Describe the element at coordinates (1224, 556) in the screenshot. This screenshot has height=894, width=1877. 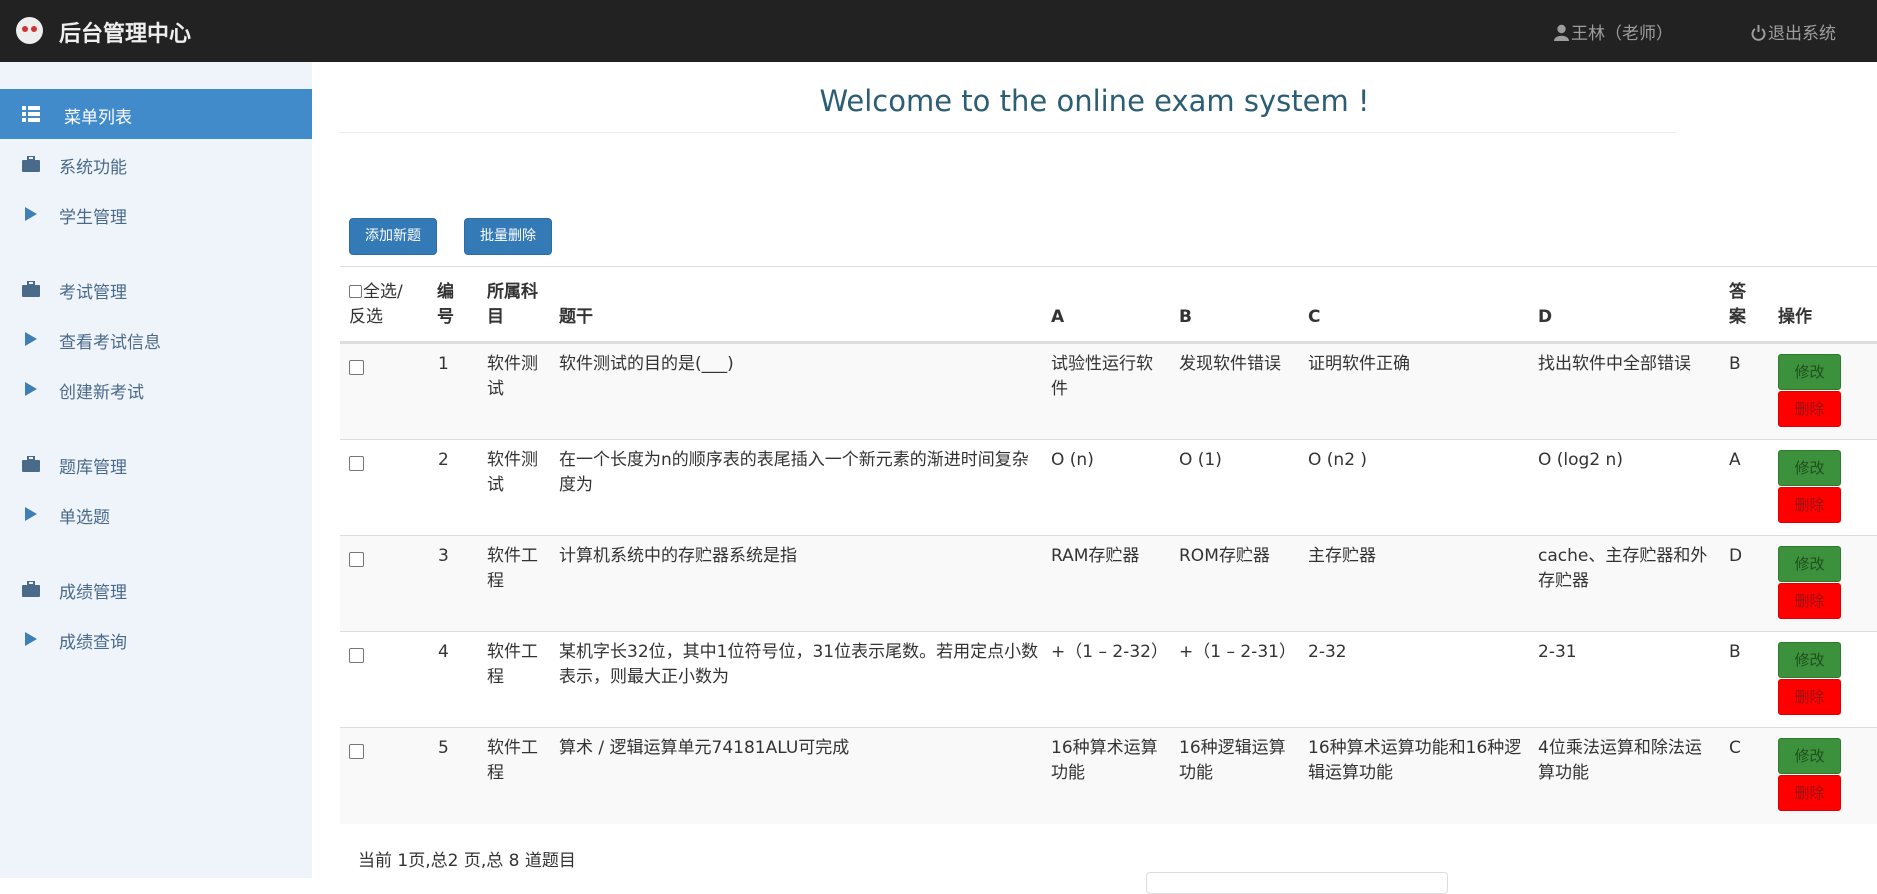
I see `cell-option-b: ROM存贮器` at that location.